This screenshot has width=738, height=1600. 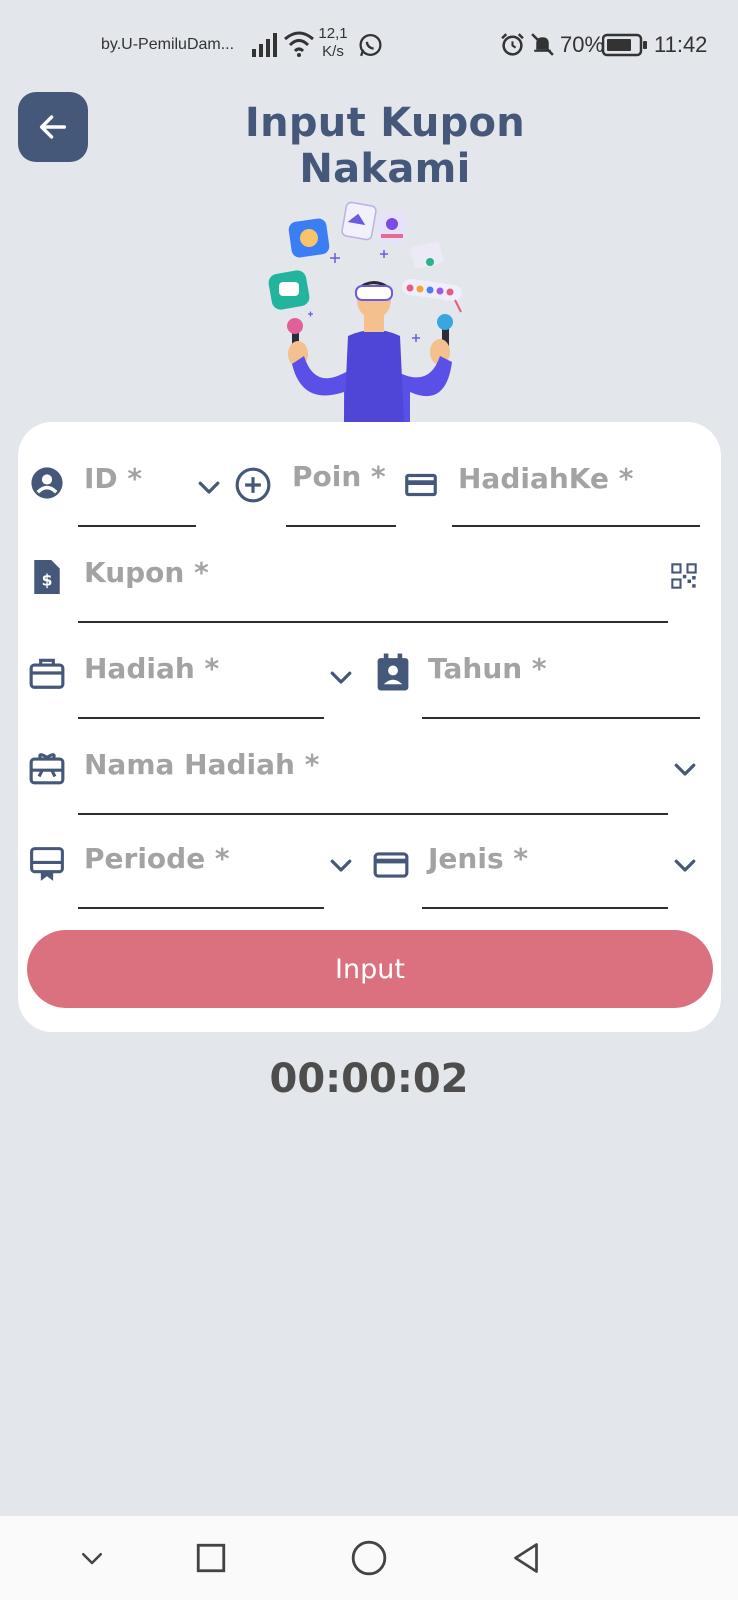 I want to click on hadiahke-underline, so click(x=576, y=526).